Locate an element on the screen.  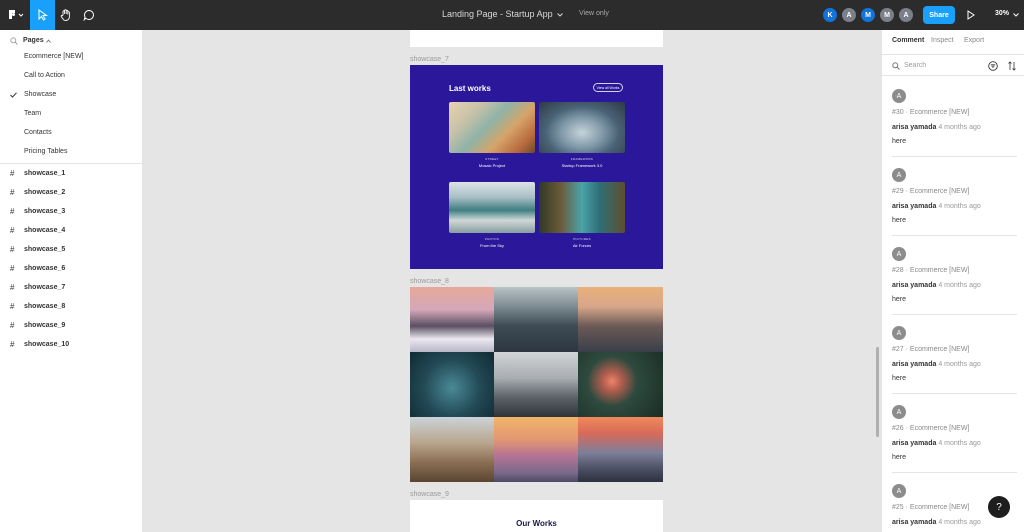
comment-meta: #27 · Ecommerce [NEW] is located at coordinates (931, 349).